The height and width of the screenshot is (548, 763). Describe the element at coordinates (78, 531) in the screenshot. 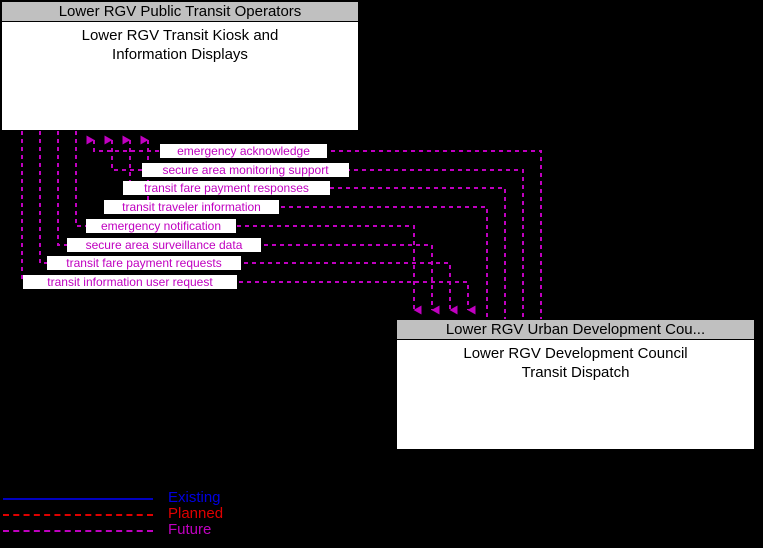

I see `legend-swatch-future` at that location.